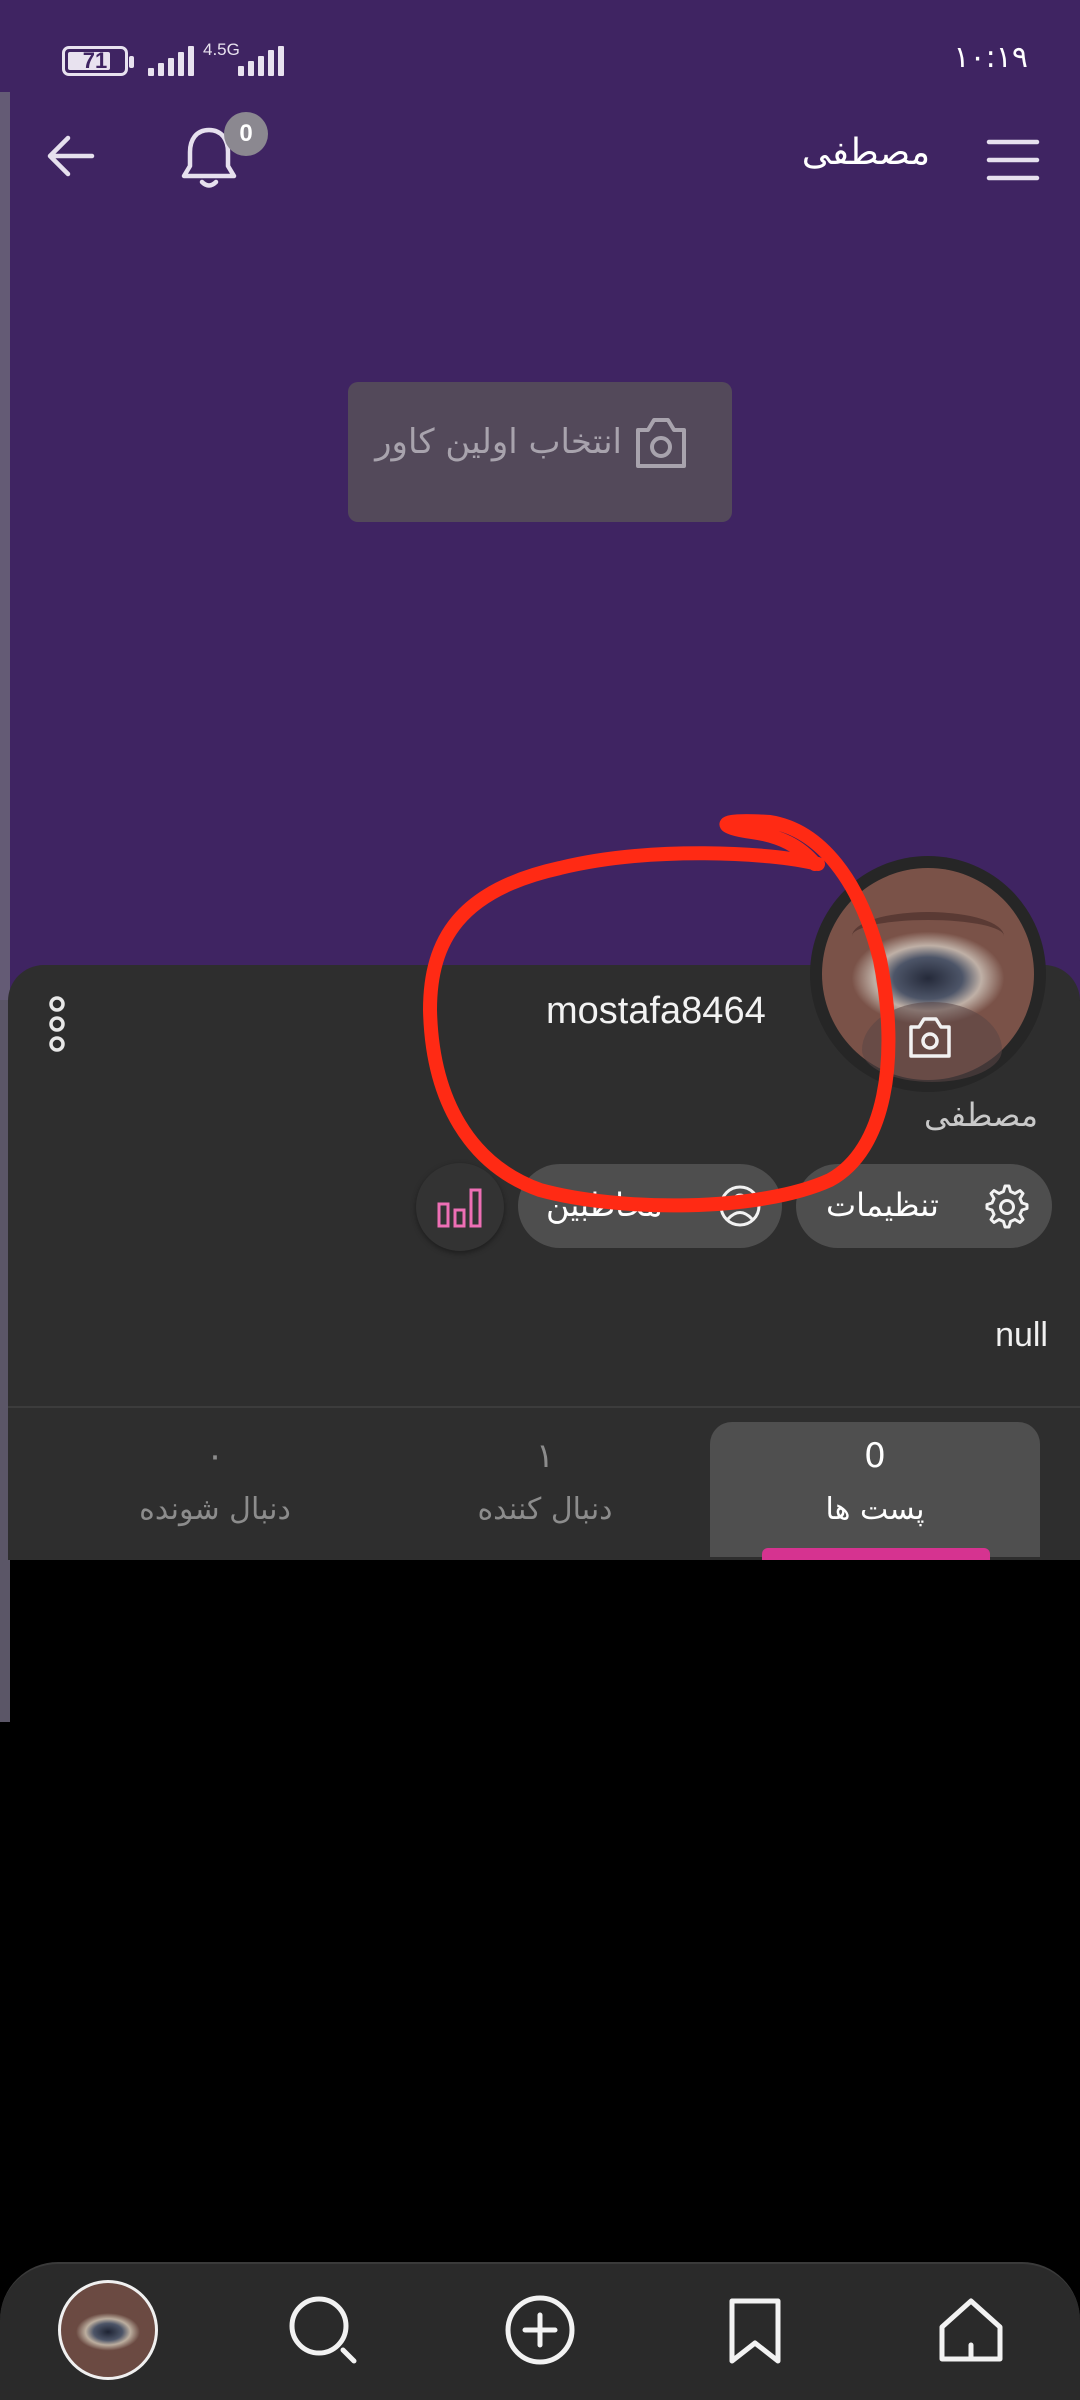 This screenshot has height=2400, width=1080. I want to click on contacts-label: مخاطبین, so click(604, 1205).